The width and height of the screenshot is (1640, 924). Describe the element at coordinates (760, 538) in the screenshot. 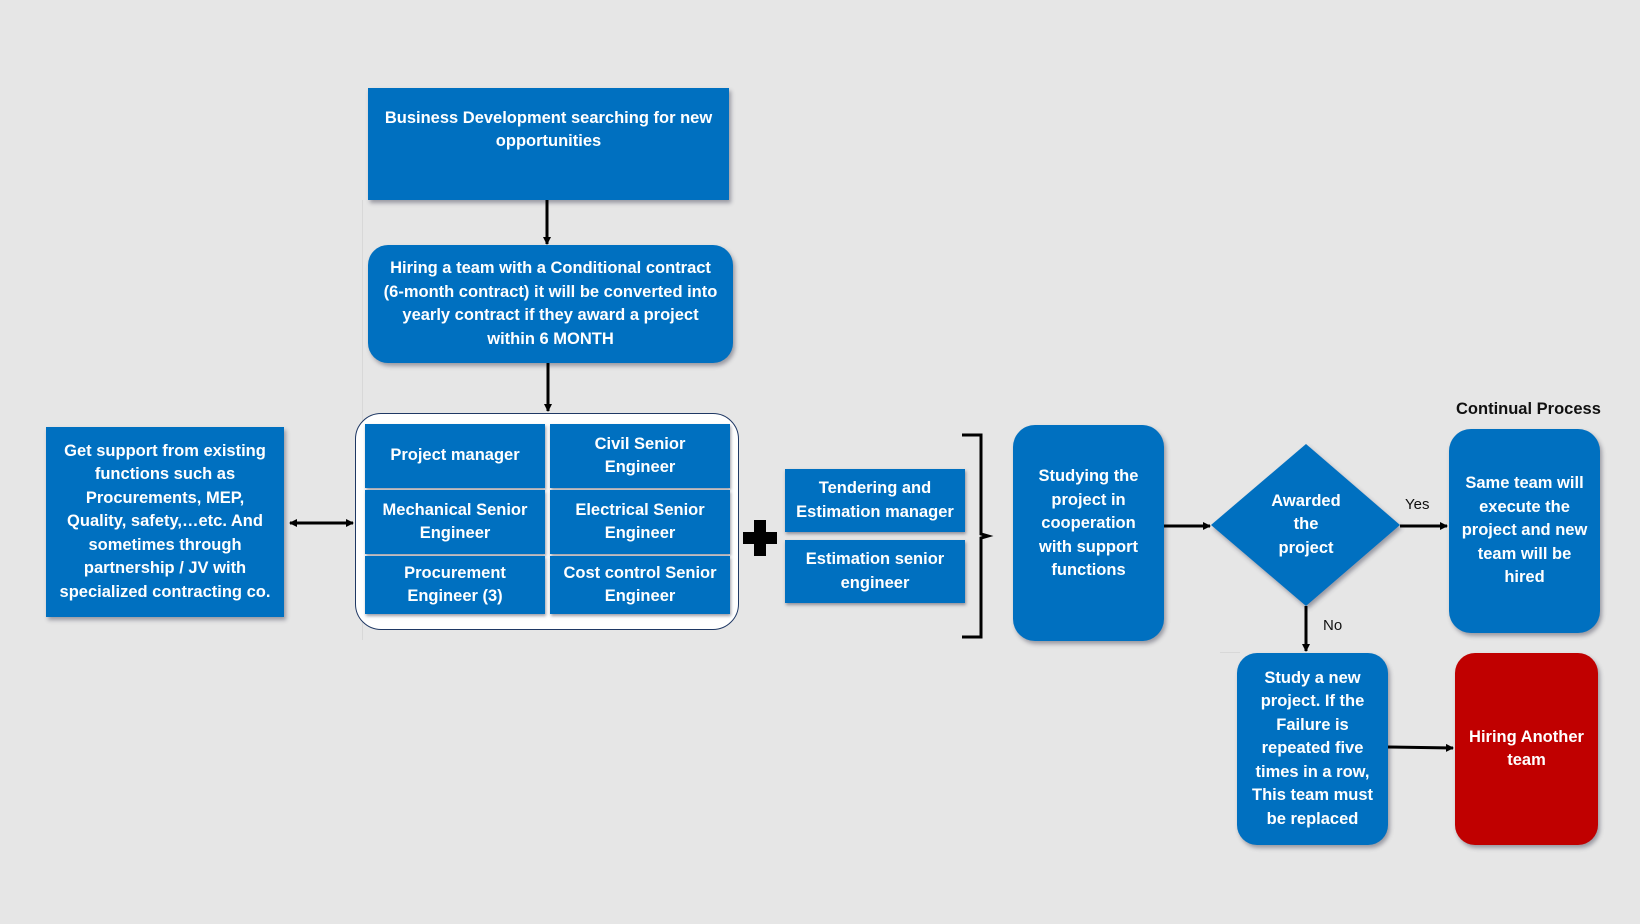

I see `plus-icon` at that location.